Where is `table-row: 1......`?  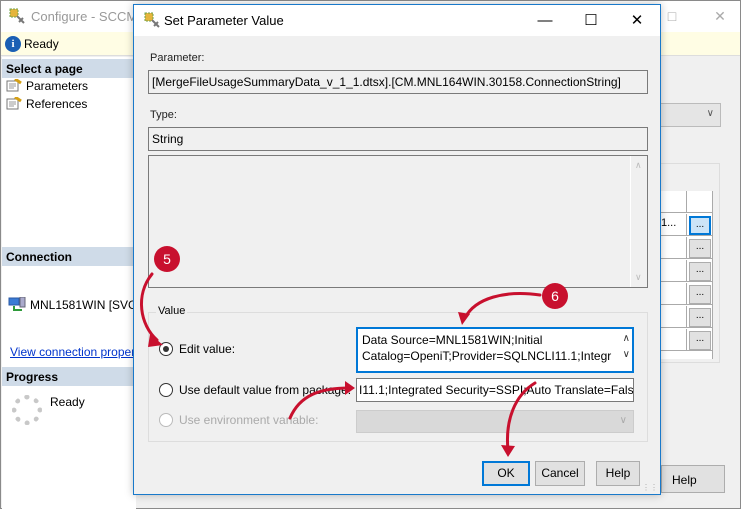 table-row: 1...... is located at coordinates (687, 225).